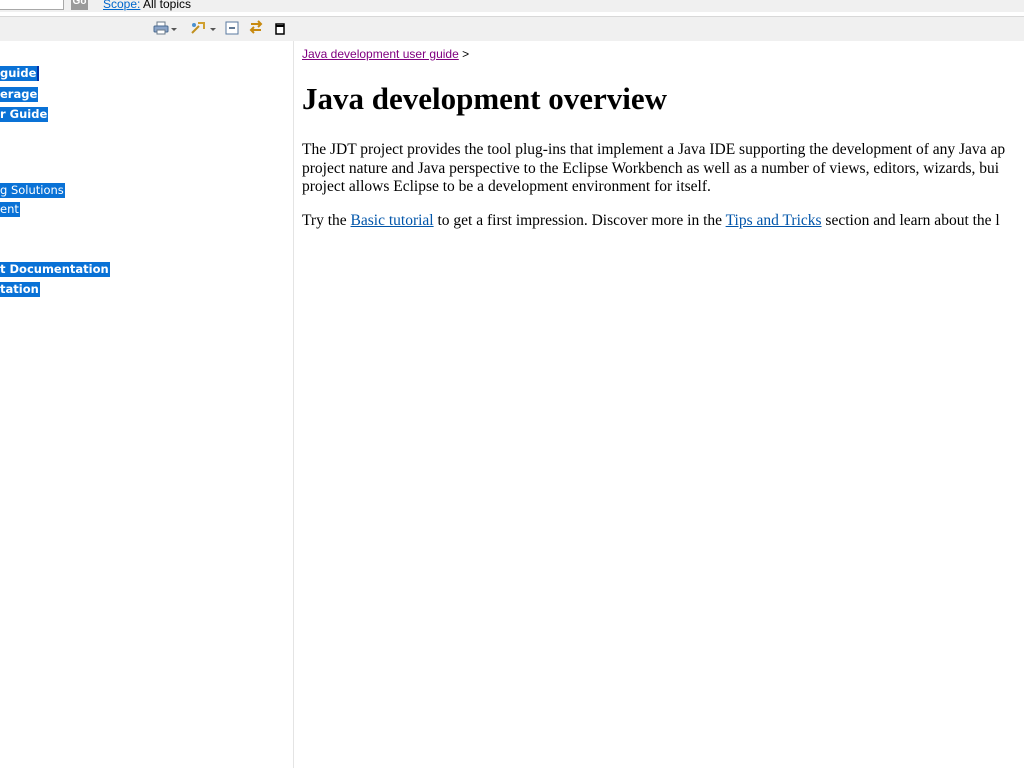 The image size is (1024, 768). Describe the element at coordinates (161, 29) in the screenshot. I see `print-icon` at that location.